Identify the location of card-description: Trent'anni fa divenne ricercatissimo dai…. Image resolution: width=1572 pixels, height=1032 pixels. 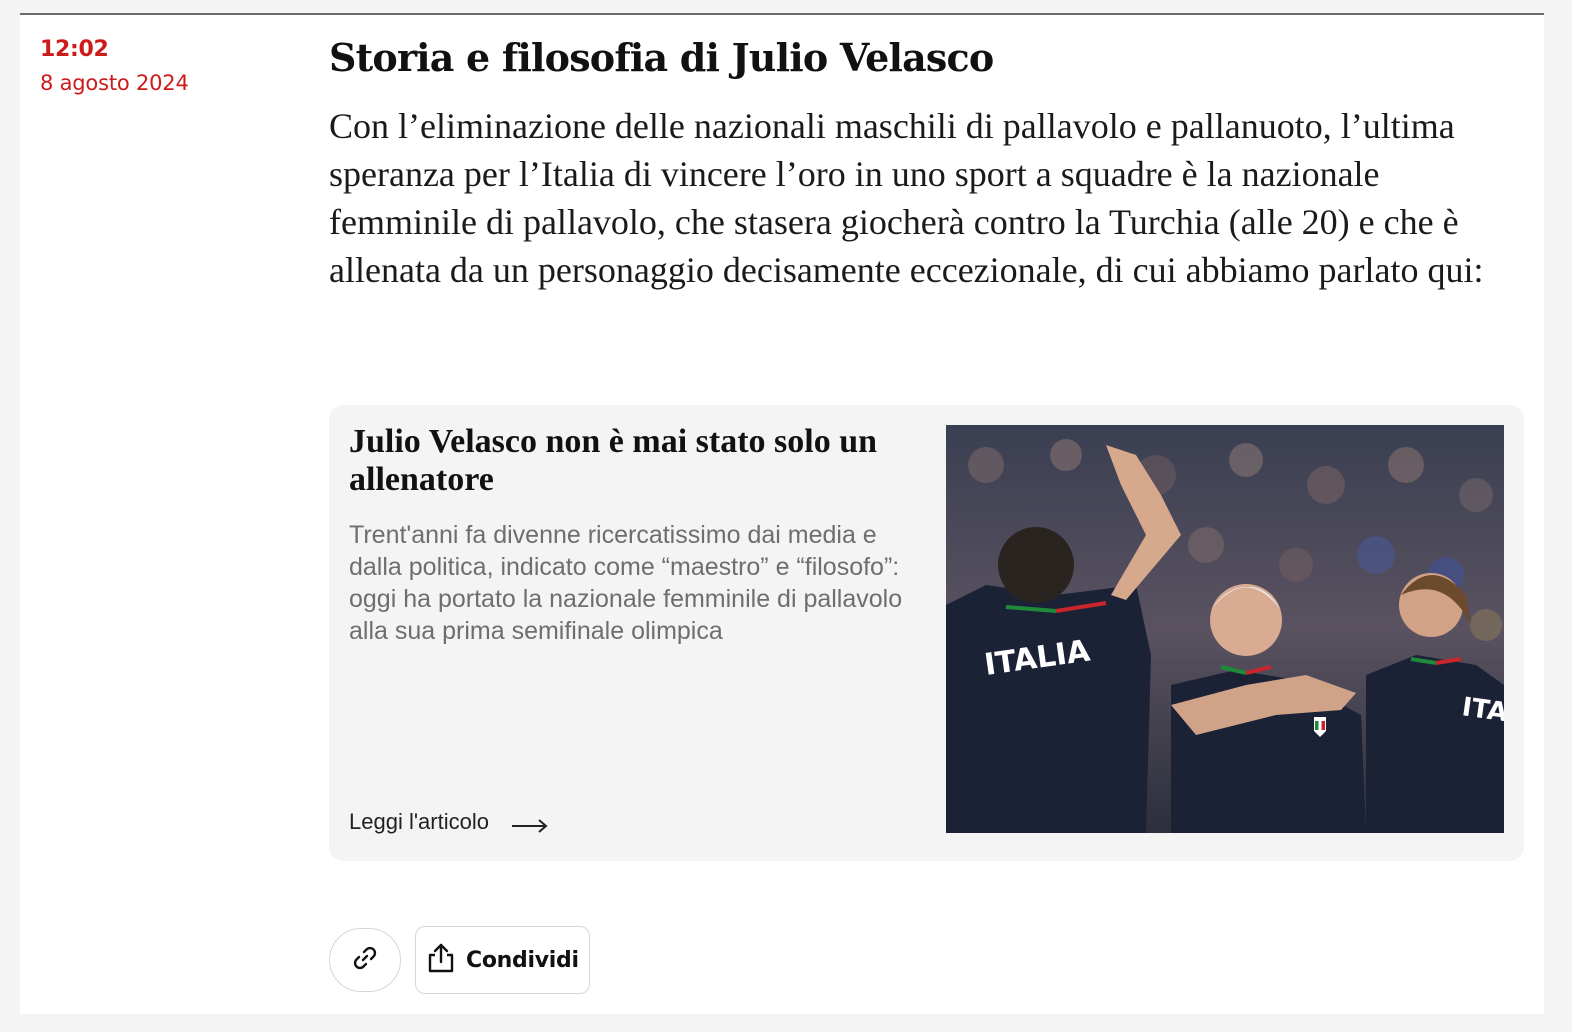
(626, 583).